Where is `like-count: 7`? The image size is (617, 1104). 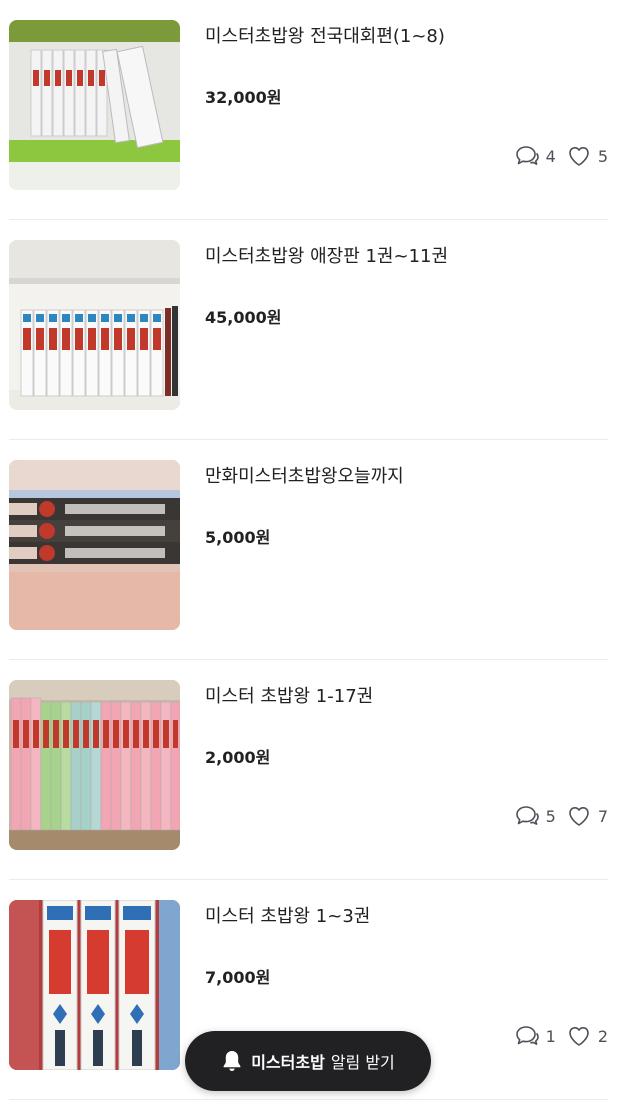 like-count: 7 is located at coordinates (587, 816).